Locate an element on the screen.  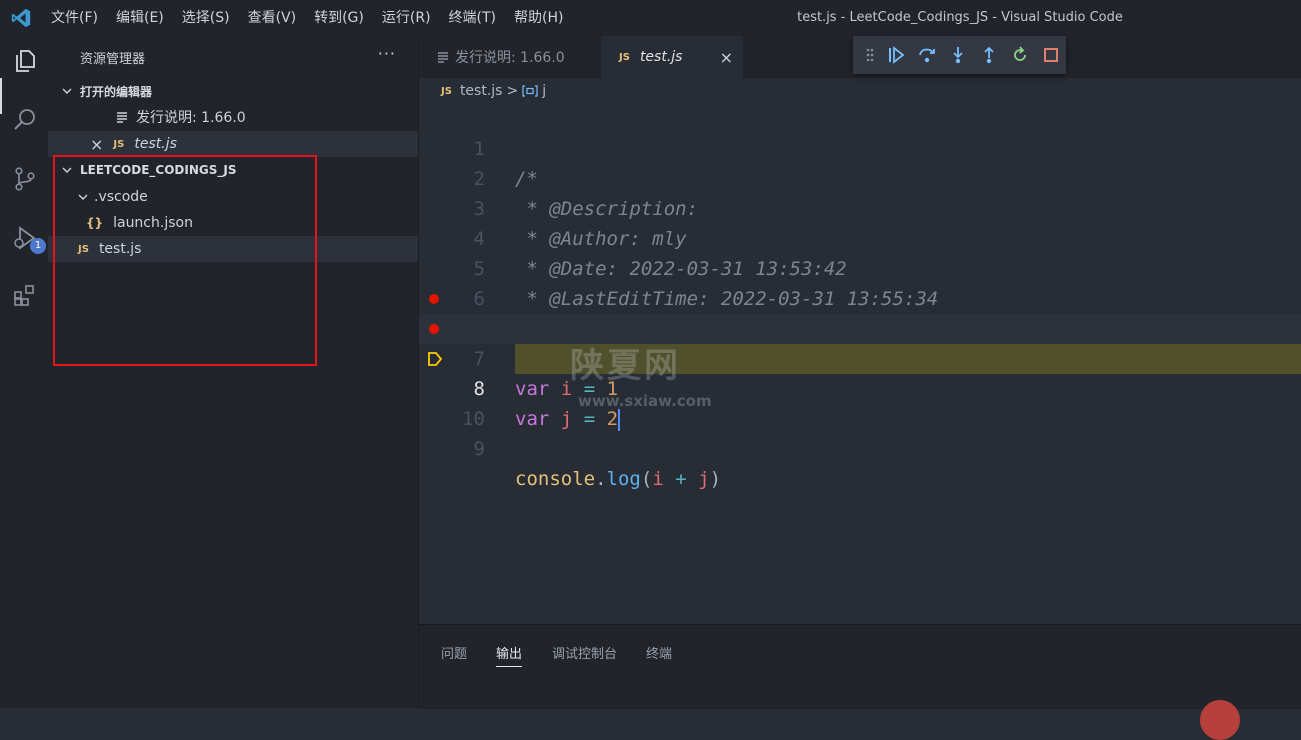
panel-tab-debug-console: 调试控制台 is located at coordinates (584, 652).